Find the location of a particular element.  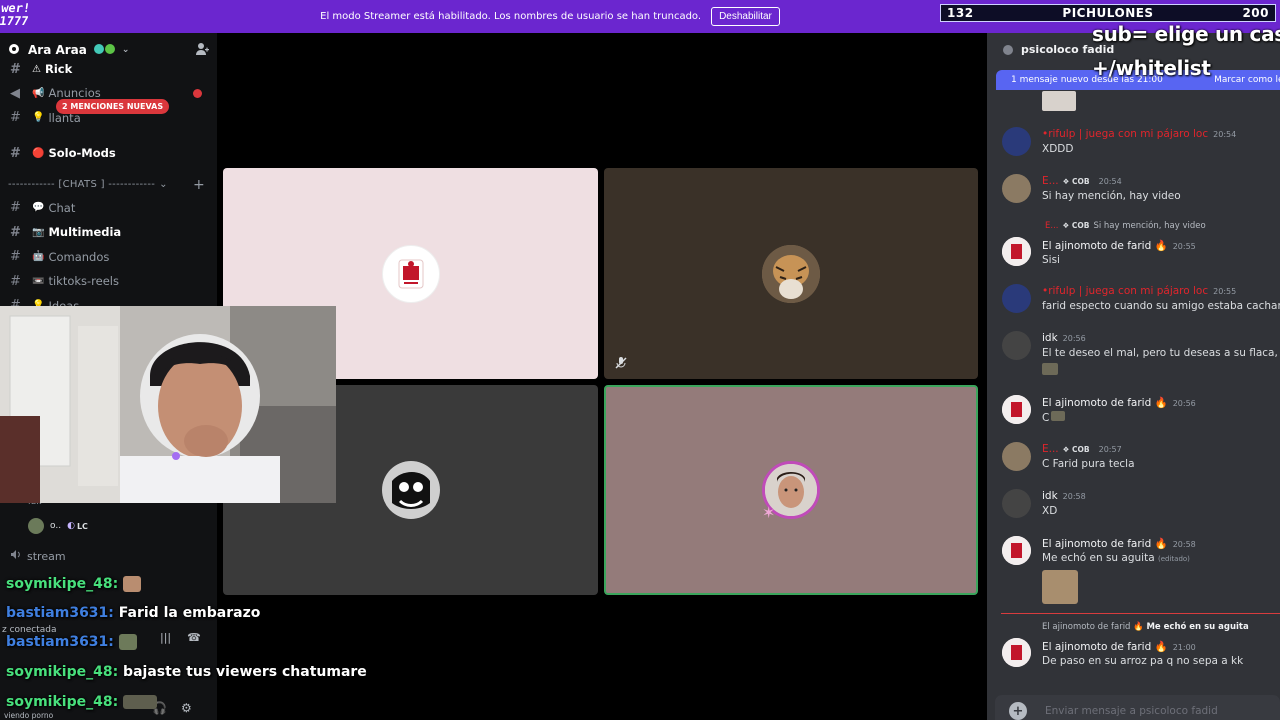

category-chats: ------------ [CHATS ] ------------ ⌄ + is located at coordinates (108, 185).